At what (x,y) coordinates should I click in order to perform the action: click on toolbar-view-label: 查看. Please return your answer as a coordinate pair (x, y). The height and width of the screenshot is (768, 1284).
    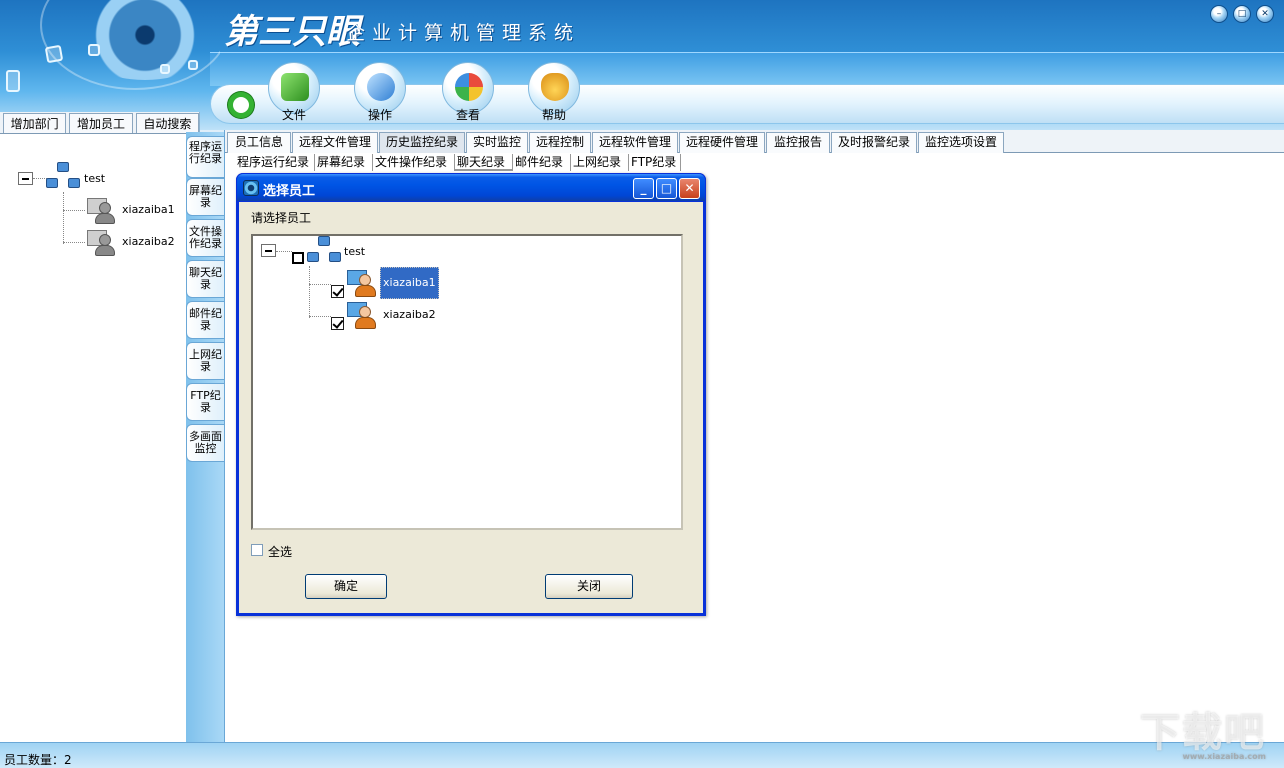
    Looking at the image, I should click on (467, 115).